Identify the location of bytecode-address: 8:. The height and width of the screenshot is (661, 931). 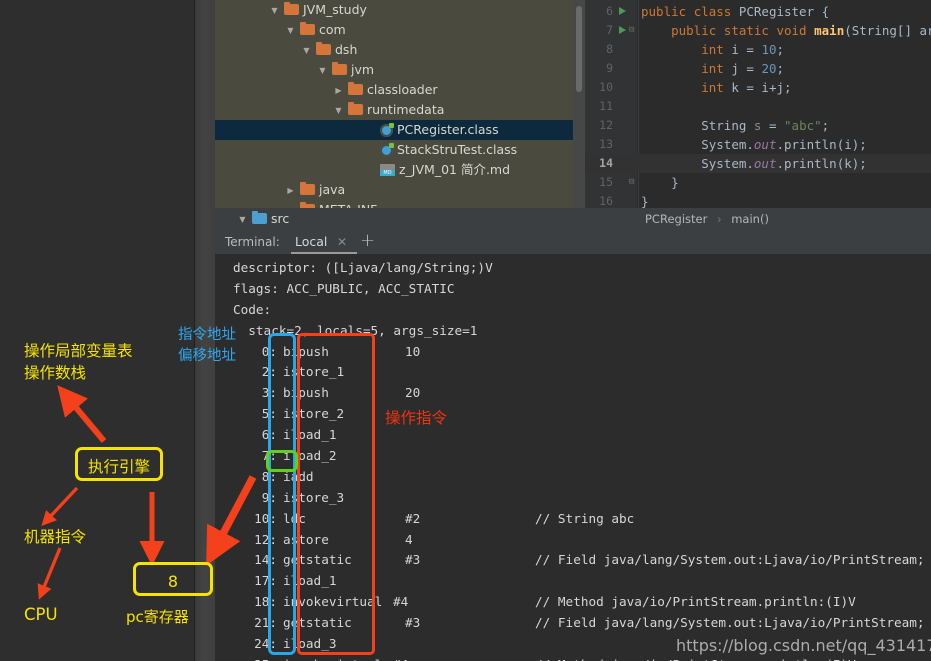
(269, 476).